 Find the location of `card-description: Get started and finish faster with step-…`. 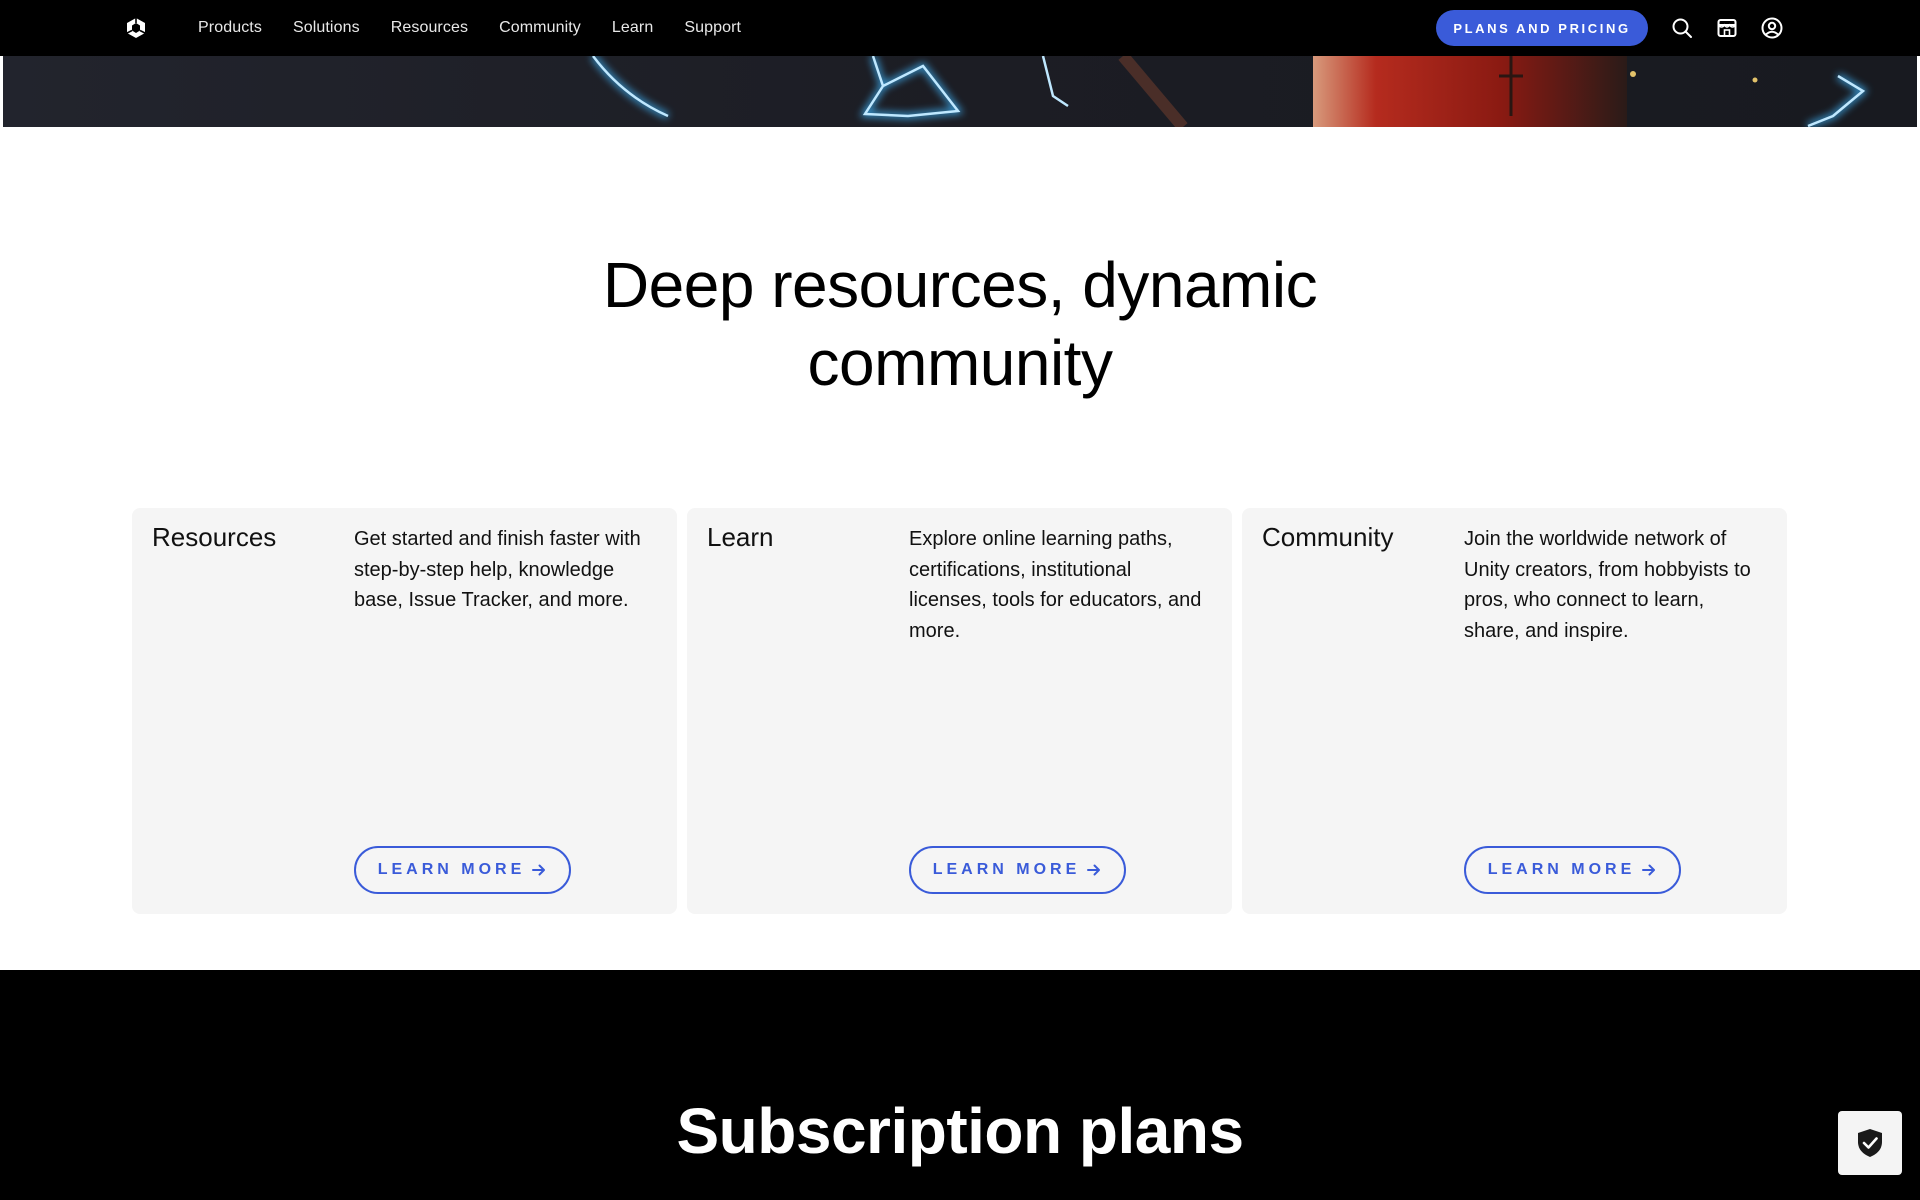

card-description: Get started and finish faster with step-… is located at coordinates (497, 569).